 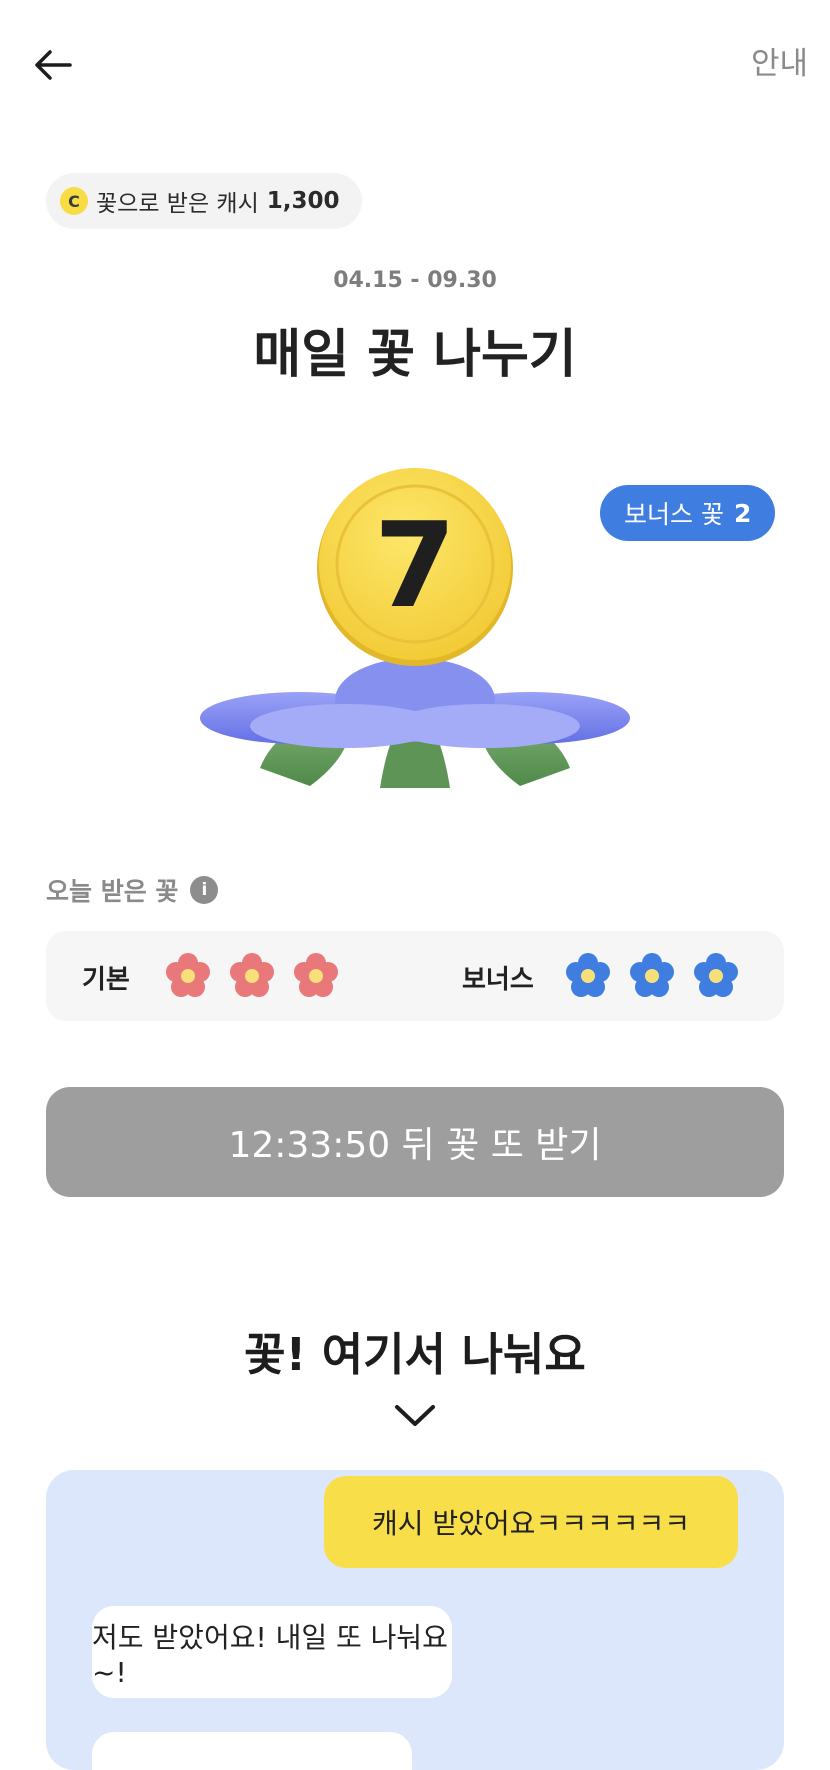 What do you see at coordinates (112, 891) in the screenshot?
I see `today-flowers-label: 오늘 받은 꽃` at bounding box center [112, 891].